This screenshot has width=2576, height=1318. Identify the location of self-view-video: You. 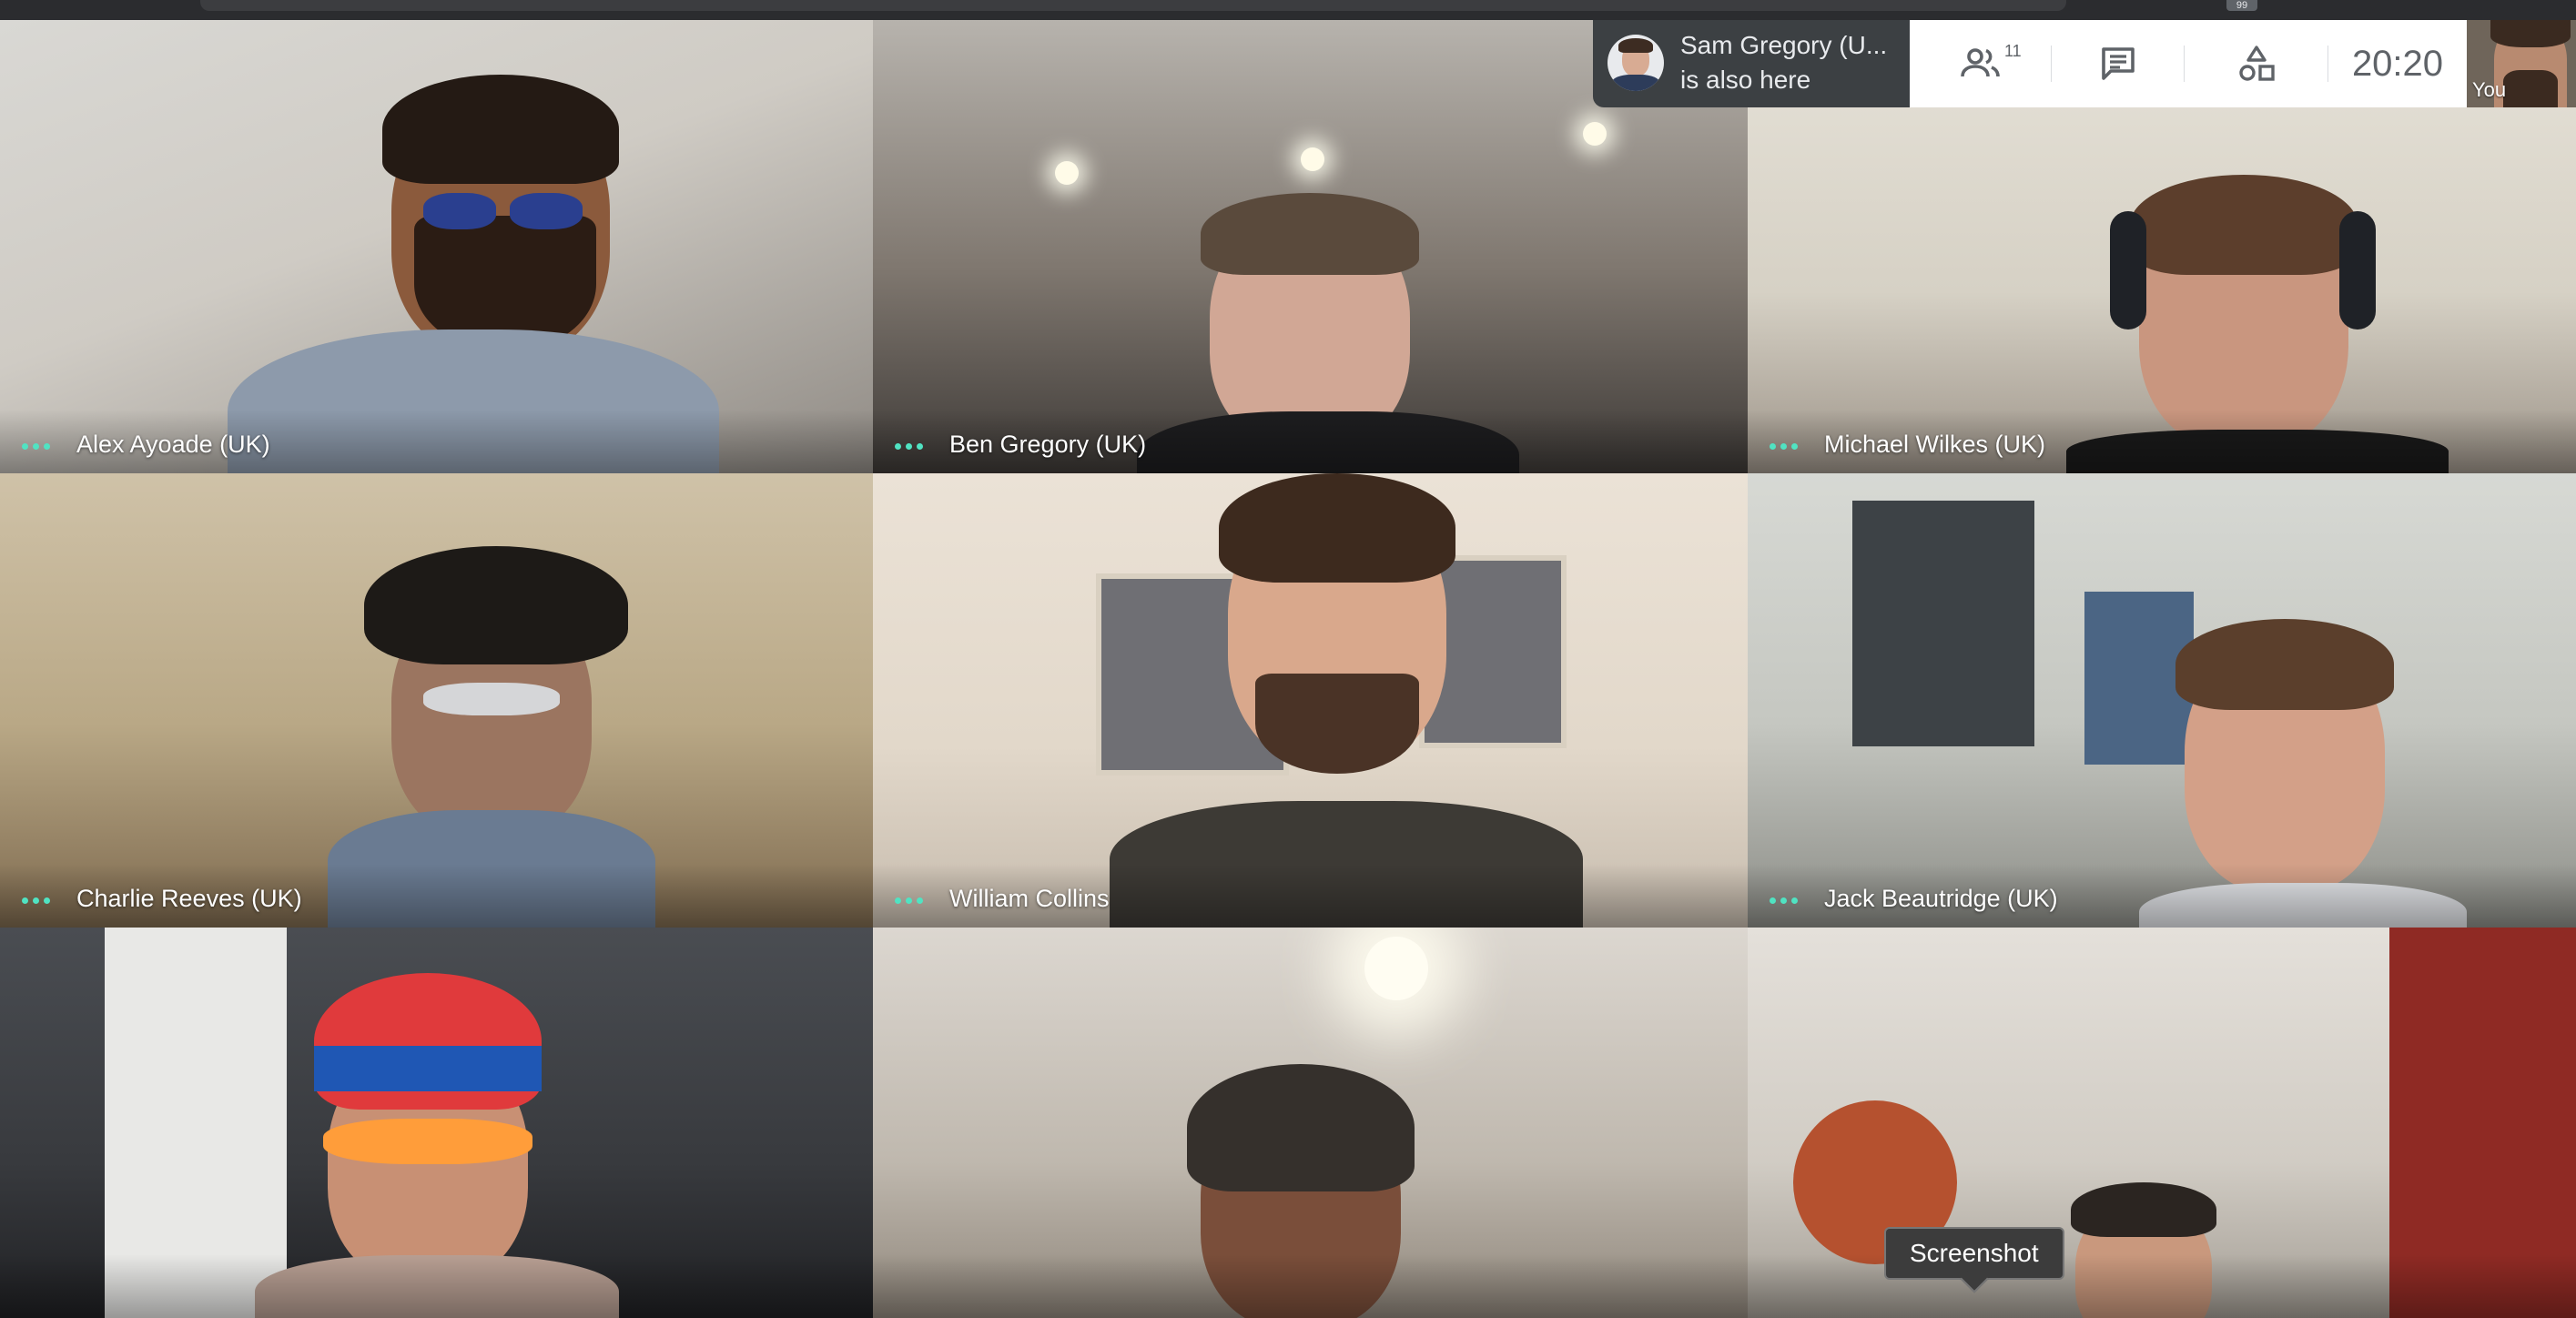
(2521, 63).